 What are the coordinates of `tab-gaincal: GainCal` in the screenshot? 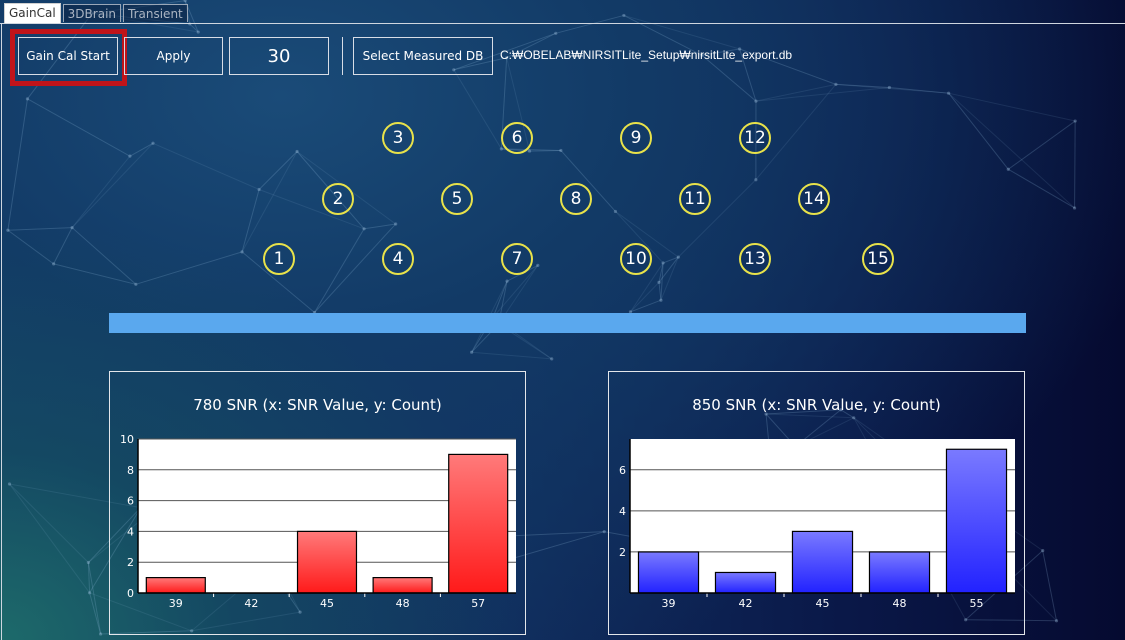 It's located at (32, 13).